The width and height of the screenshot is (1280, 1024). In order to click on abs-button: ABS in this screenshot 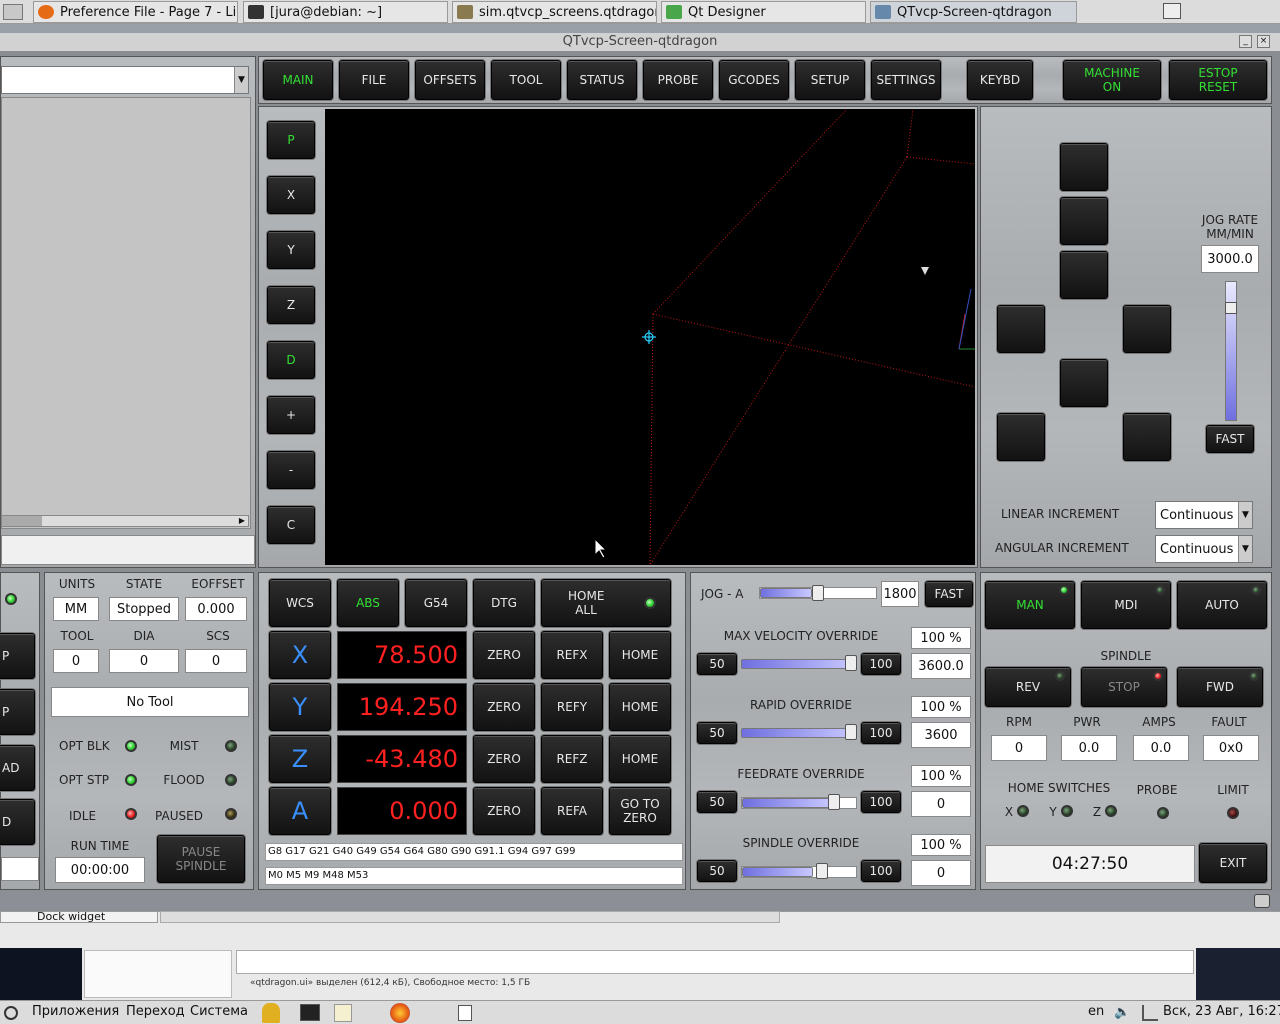, I will do `click(368, 603)`.